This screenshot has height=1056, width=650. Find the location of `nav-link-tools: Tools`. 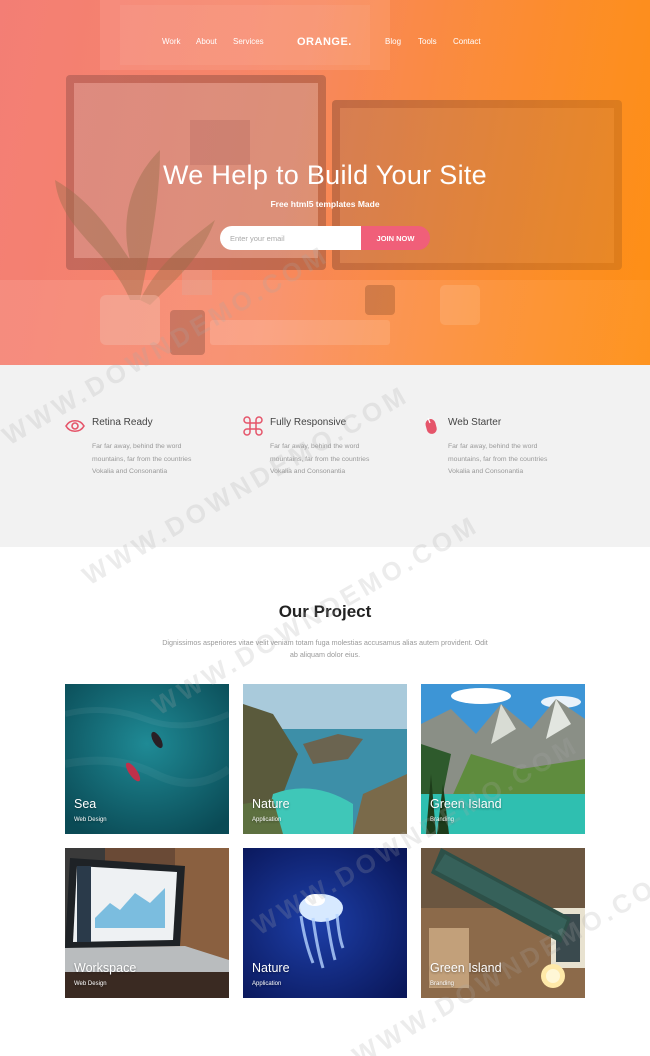

nav-link-tools: Tools is located at coordinates (427, 41).